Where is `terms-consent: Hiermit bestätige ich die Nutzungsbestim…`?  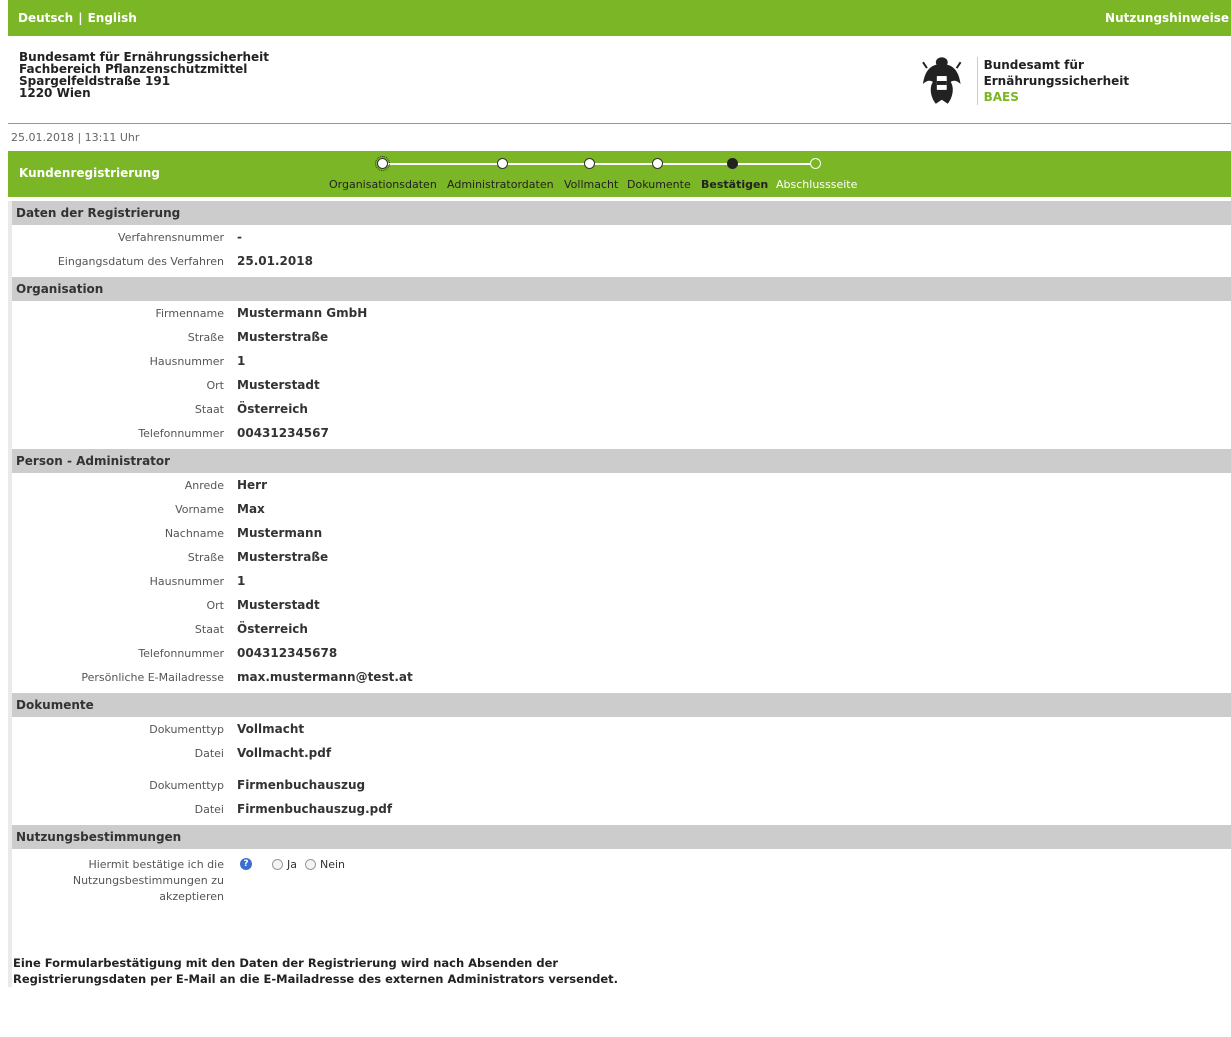
terms-consent: Hiermit bestätige ich die Nutzungsbestim… is located at coordinates (621, 881).